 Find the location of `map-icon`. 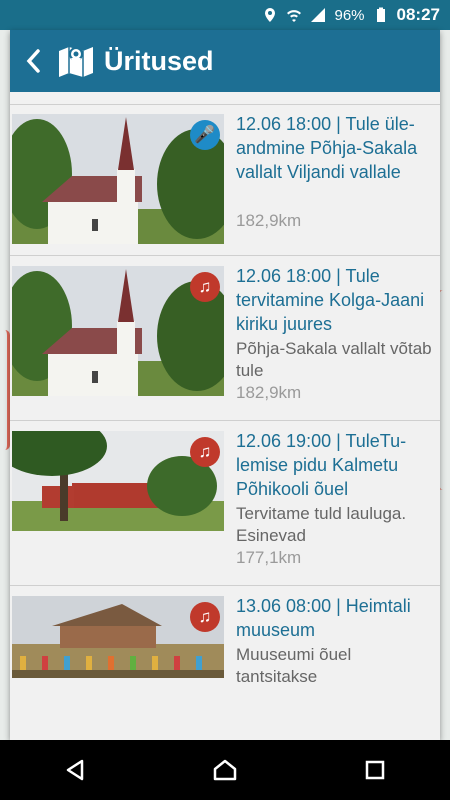

map-icon is located at coordinates (76, 62).